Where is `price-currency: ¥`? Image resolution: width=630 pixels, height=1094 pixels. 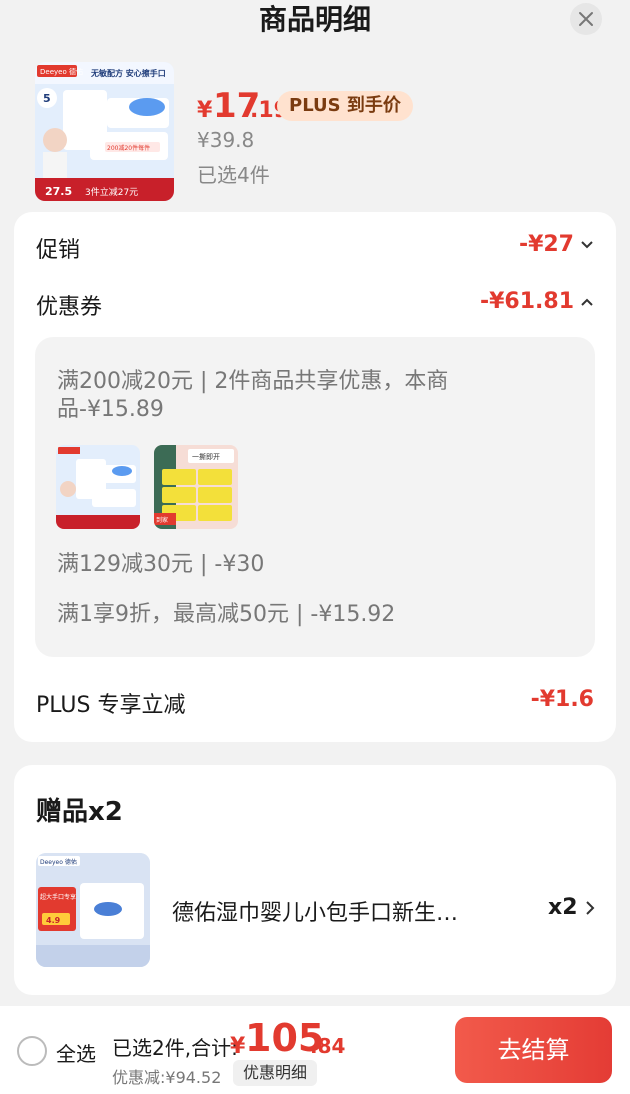
price-currency: ¥ is located at coordinates (205, 110).